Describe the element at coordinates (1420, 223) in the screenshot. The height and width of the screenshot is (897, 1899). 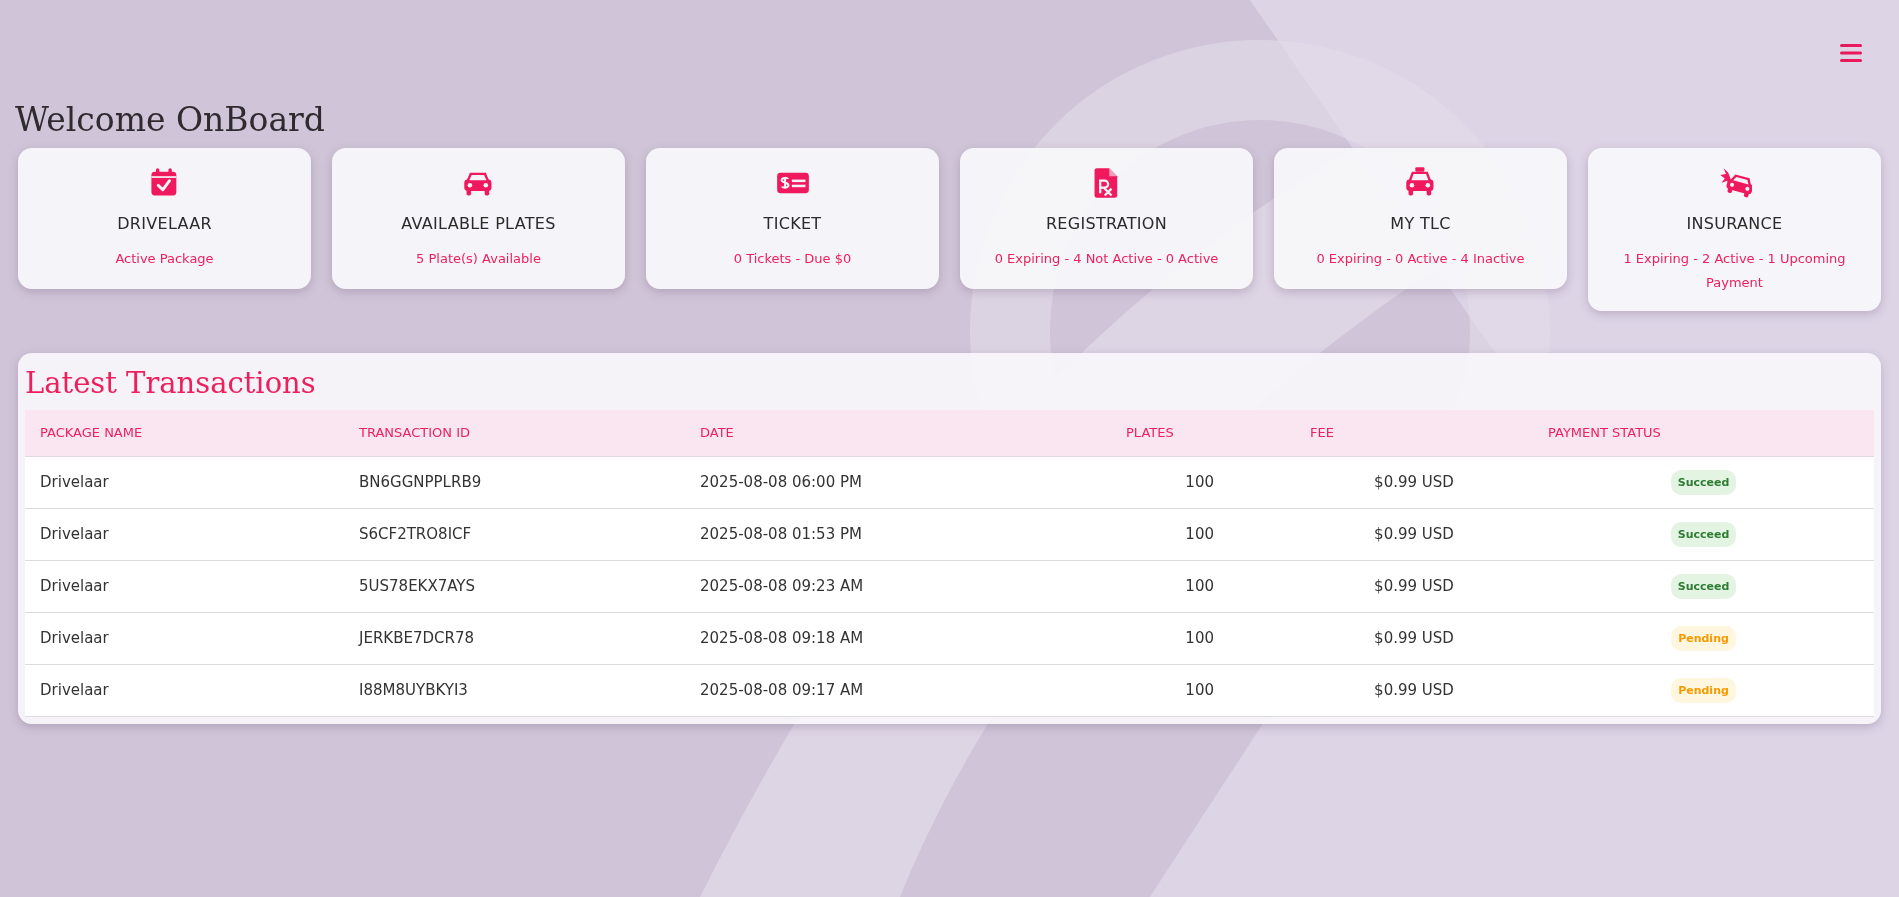
I see `card-title: MY TLC` at that location.